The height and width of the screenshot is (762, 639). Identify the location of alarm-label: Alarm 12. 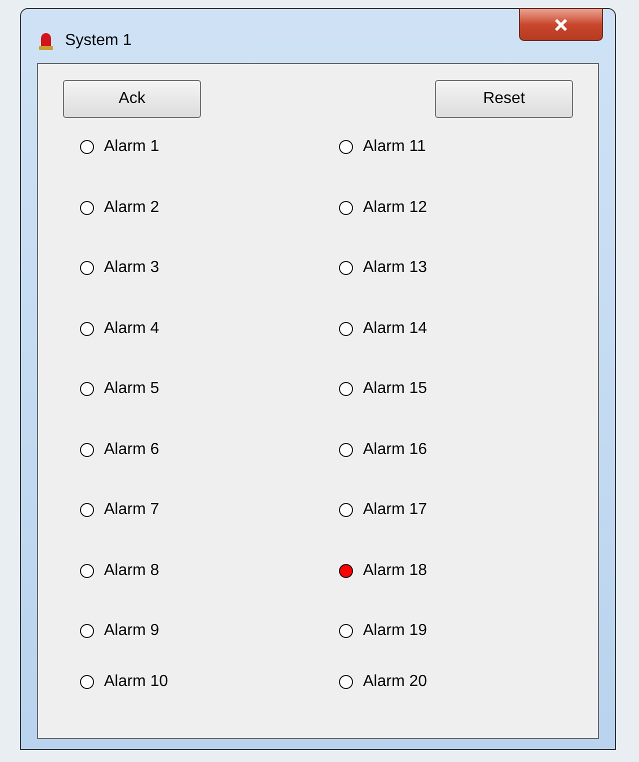
(395, 208).